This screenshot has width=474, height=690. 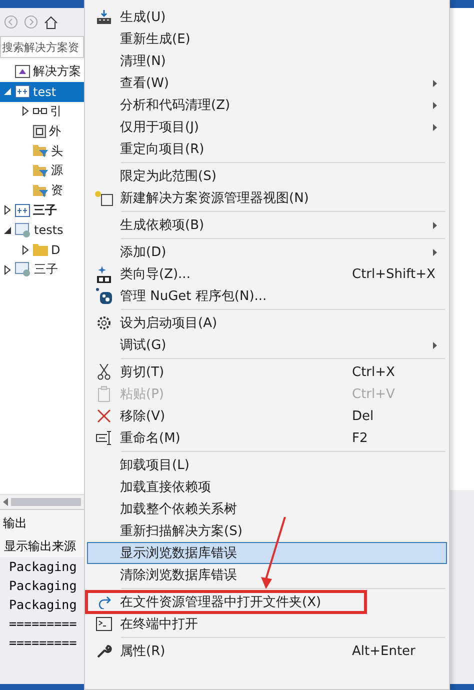 I want to click on close-icon, so click(x=104, y=416).